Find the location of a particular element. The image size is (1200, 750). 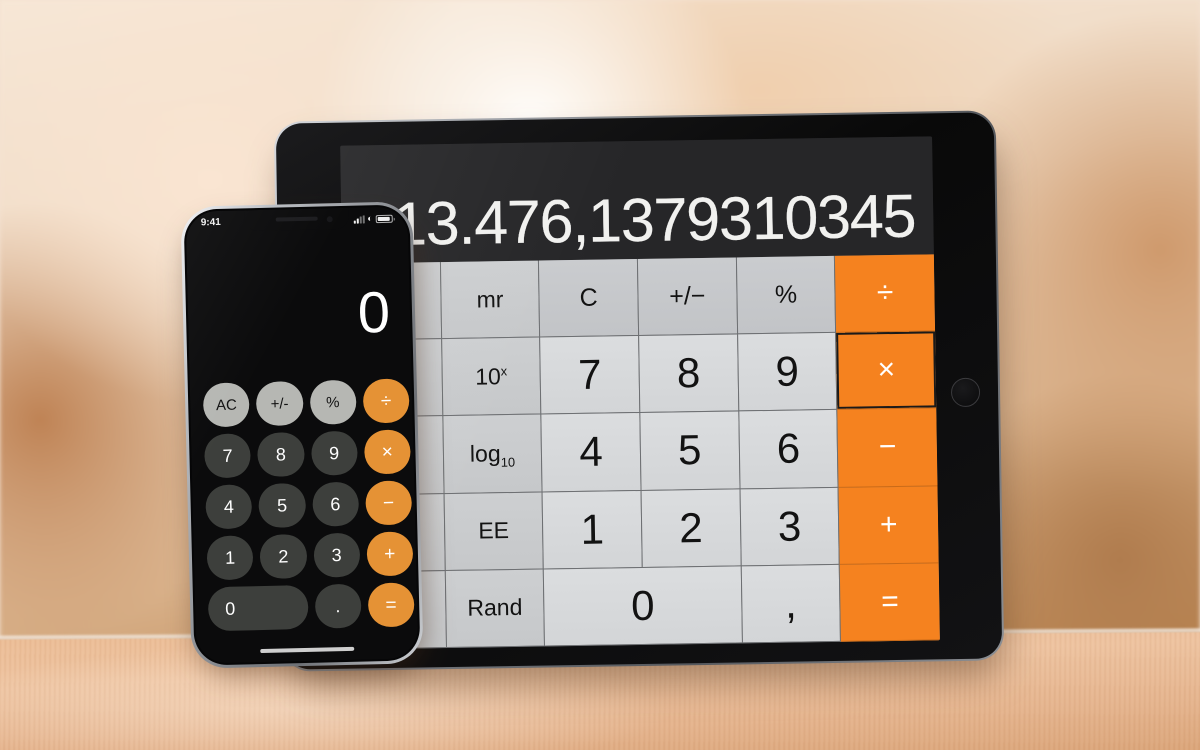

tablet-key-ee: EE is located at coordinates (494, 531).